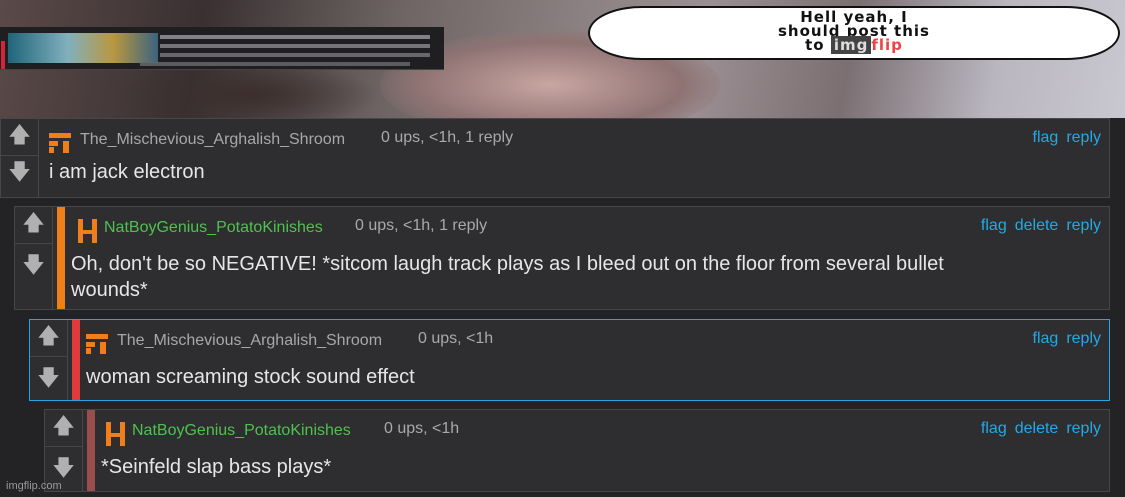 The width and height of the screenshot is (1125, 497). What do you see at coordinates (295, 37) in the screenshot?
I see `embedded-text-lines` at bounding box center [295, 37].